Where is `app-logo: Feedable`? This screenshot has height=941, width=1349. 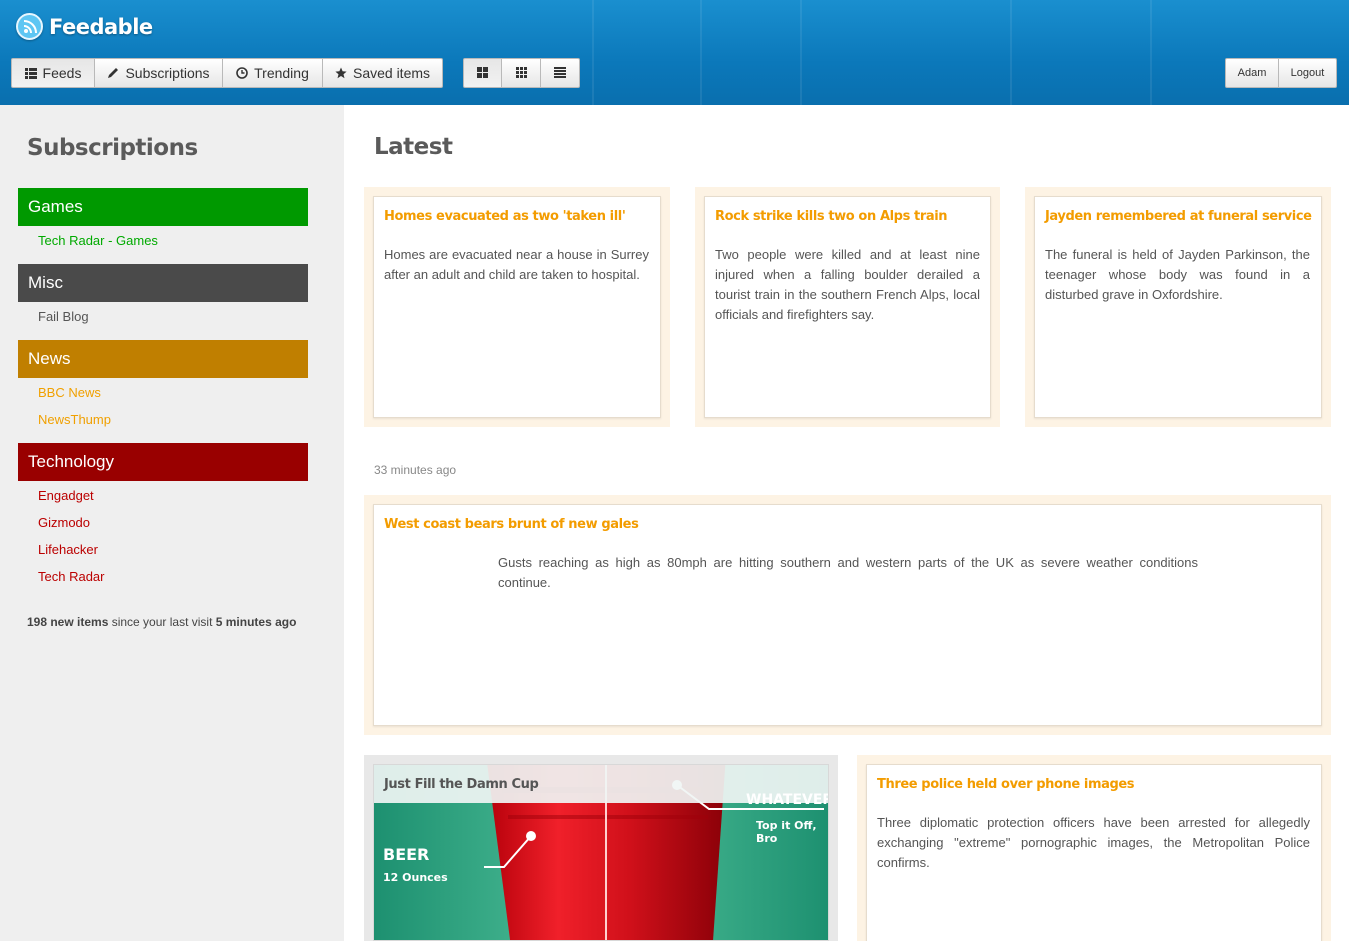
app-logo: Feedable is located at coordinates (84, 26).